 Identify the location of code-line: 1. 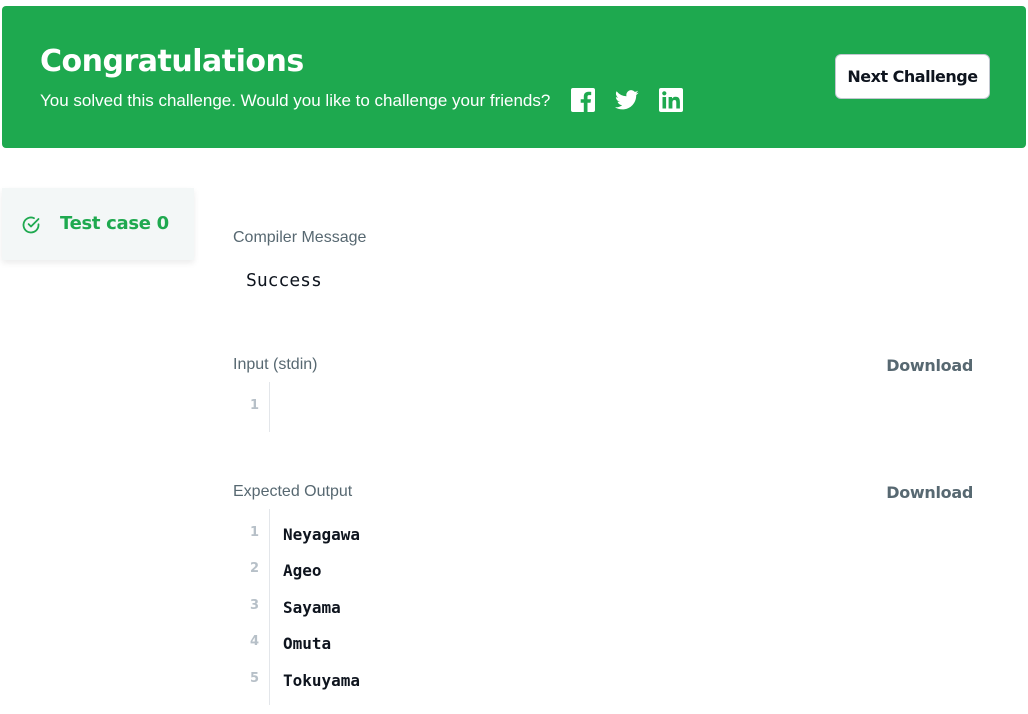
(583, 416).